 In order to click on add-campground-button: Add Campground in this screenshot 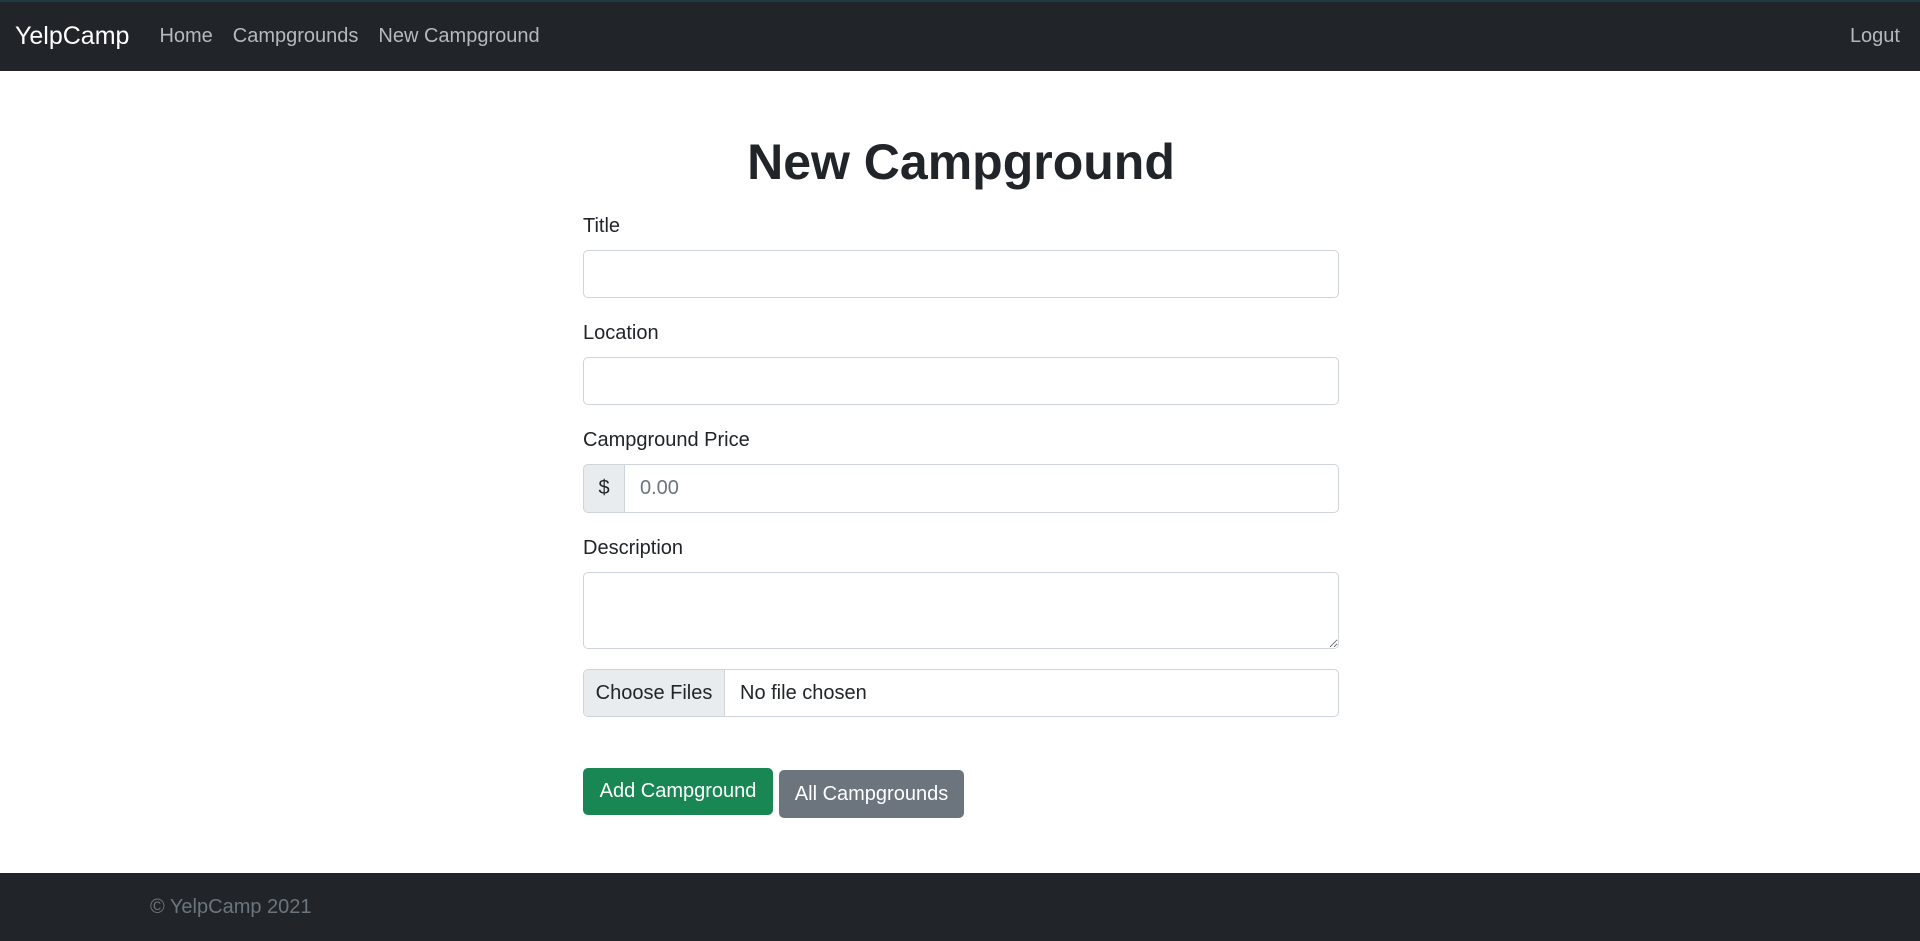, I will do `click(678, 791)`.